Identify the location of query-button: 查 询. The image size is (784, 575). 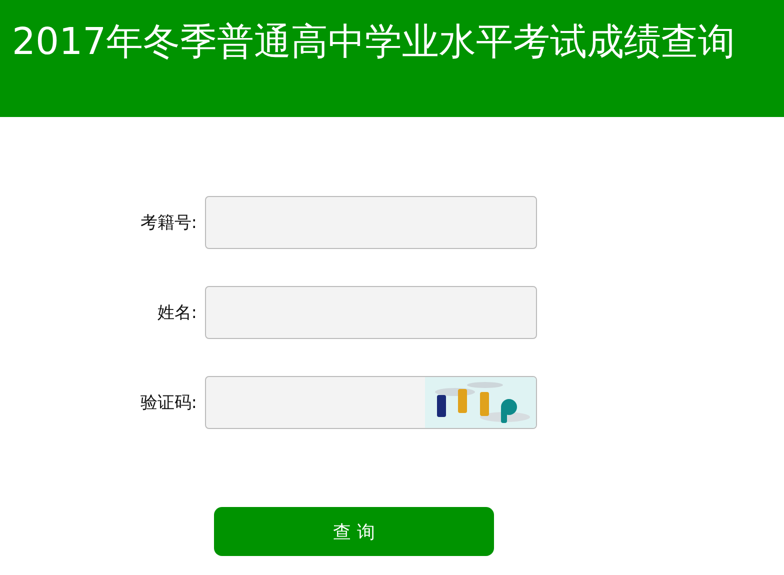
(354, 531).